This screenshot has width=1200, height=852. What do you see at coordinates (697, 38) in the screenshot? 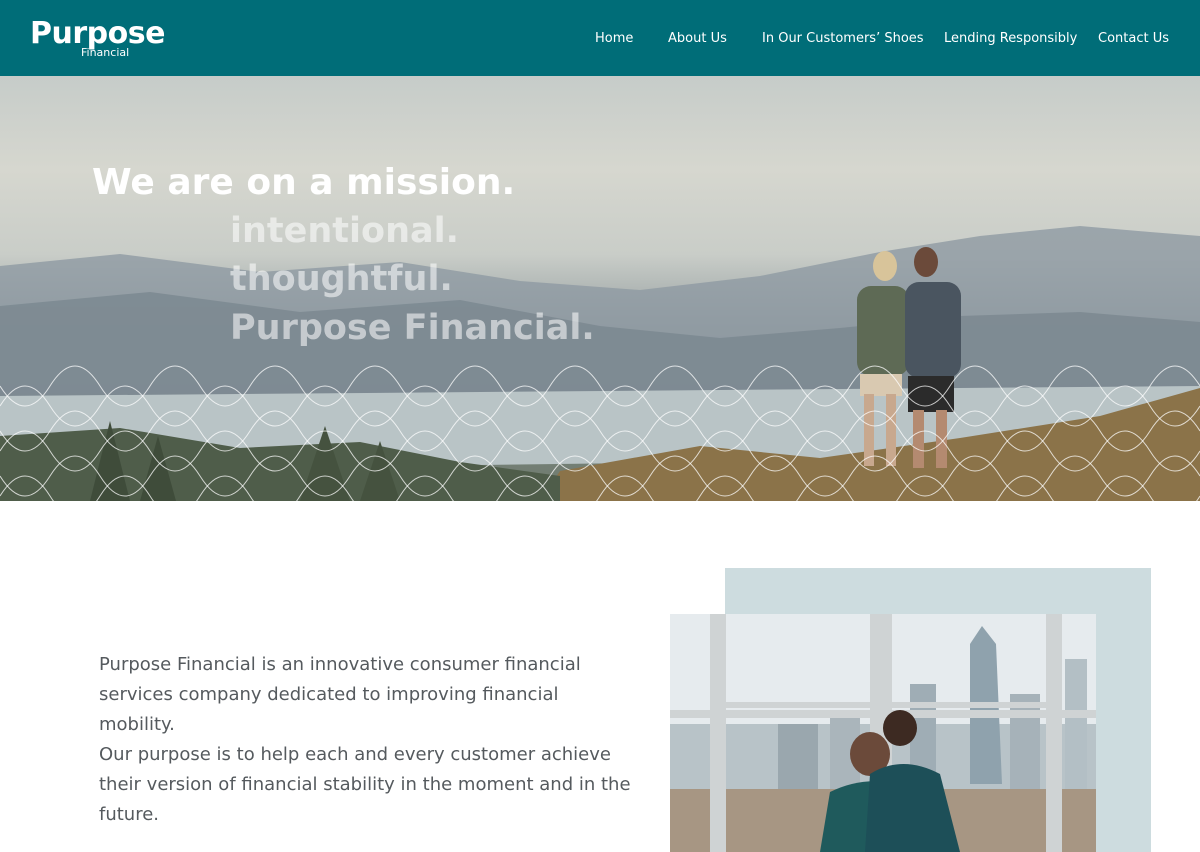
I see `nav-about-us: About Us` at bounding box center [697, 38].